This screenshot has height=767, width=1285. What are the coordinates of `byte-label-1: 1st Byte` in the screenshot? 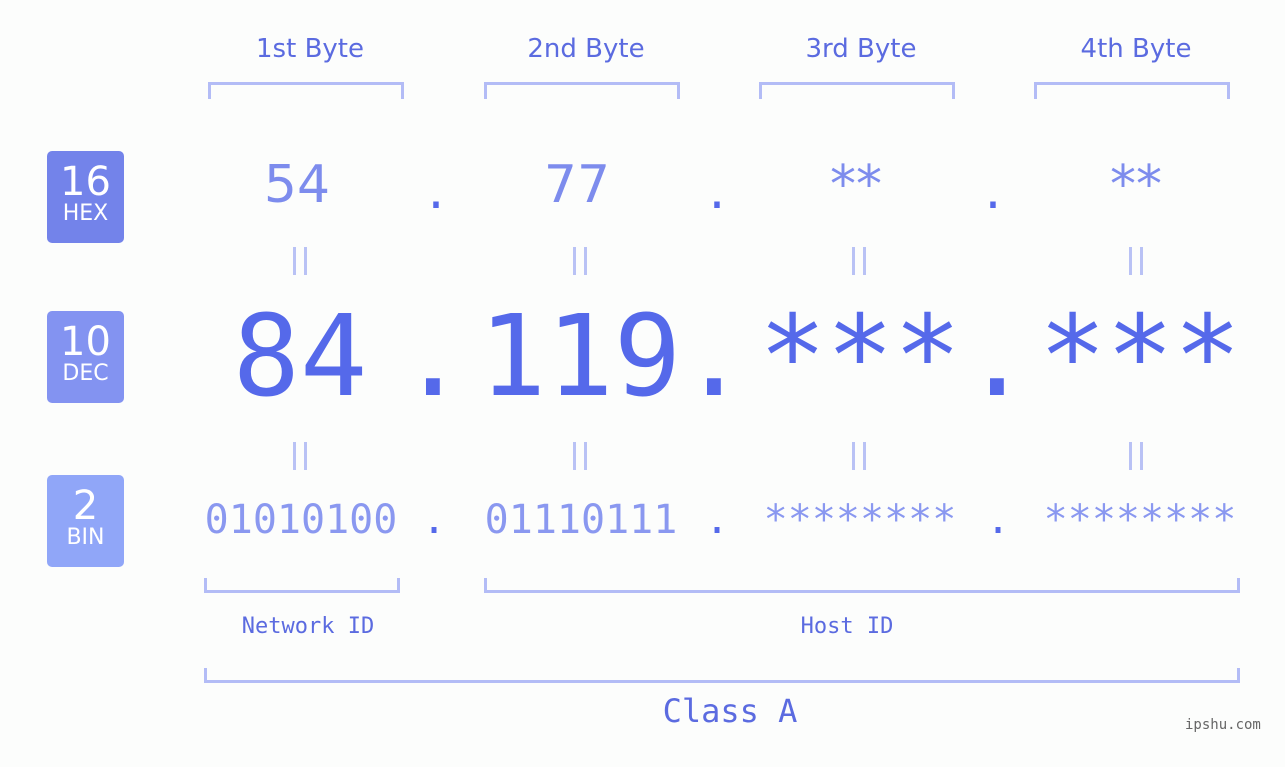 It's located at (310, 49).